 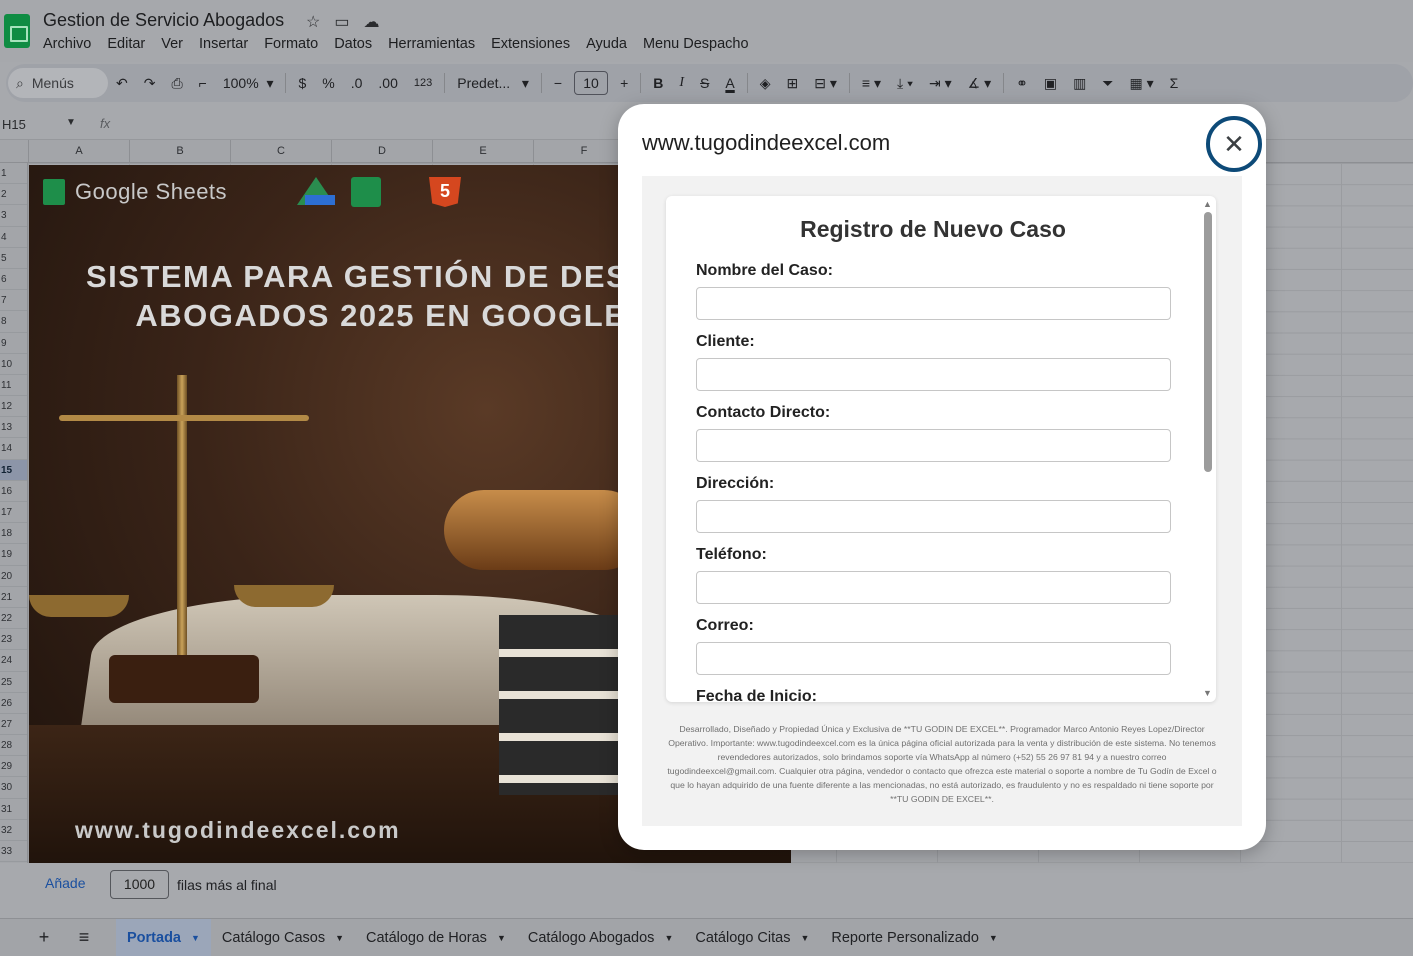 I want to click on font-select: Predet... ▾, so click(x=493, y=83).